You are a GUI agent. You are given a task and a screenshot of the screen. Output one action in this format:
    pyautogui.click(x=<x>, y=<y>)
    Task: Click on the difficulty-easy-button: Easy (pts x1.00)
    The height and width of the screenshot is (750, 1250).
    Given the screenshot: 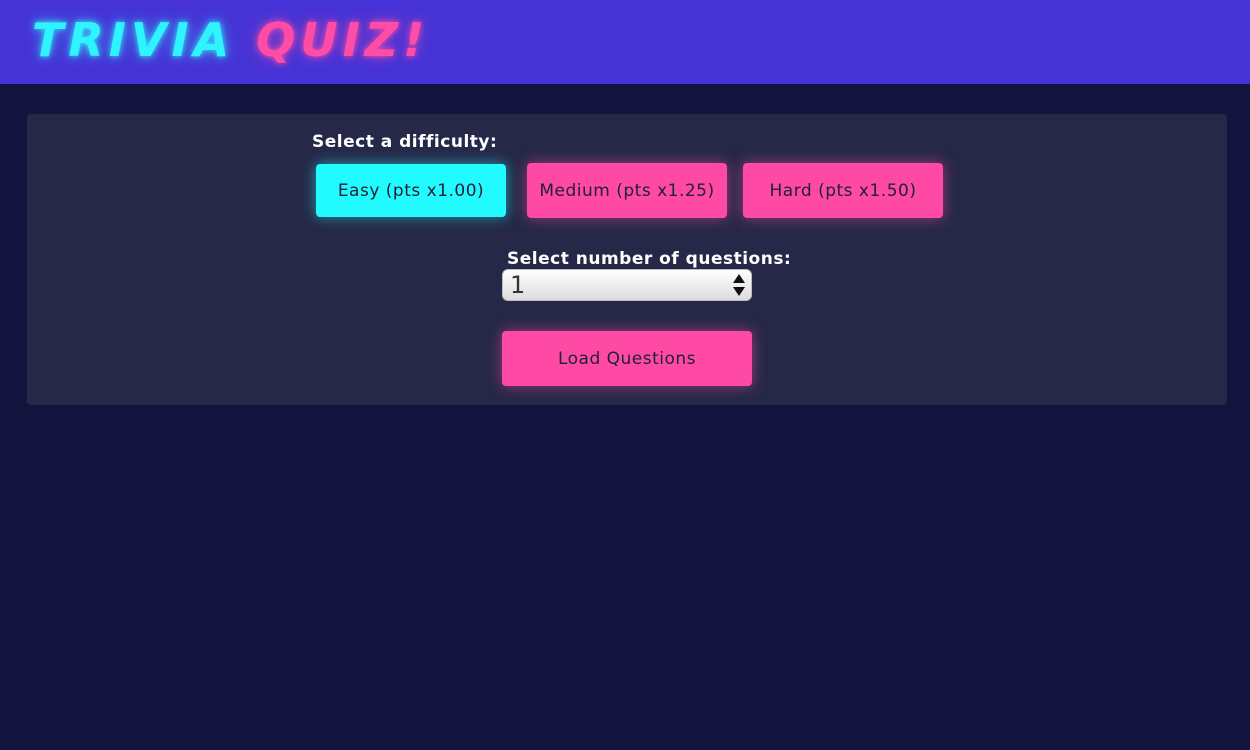 What is the action you would take?
    pyautogui.click(x=411, y=190)
    